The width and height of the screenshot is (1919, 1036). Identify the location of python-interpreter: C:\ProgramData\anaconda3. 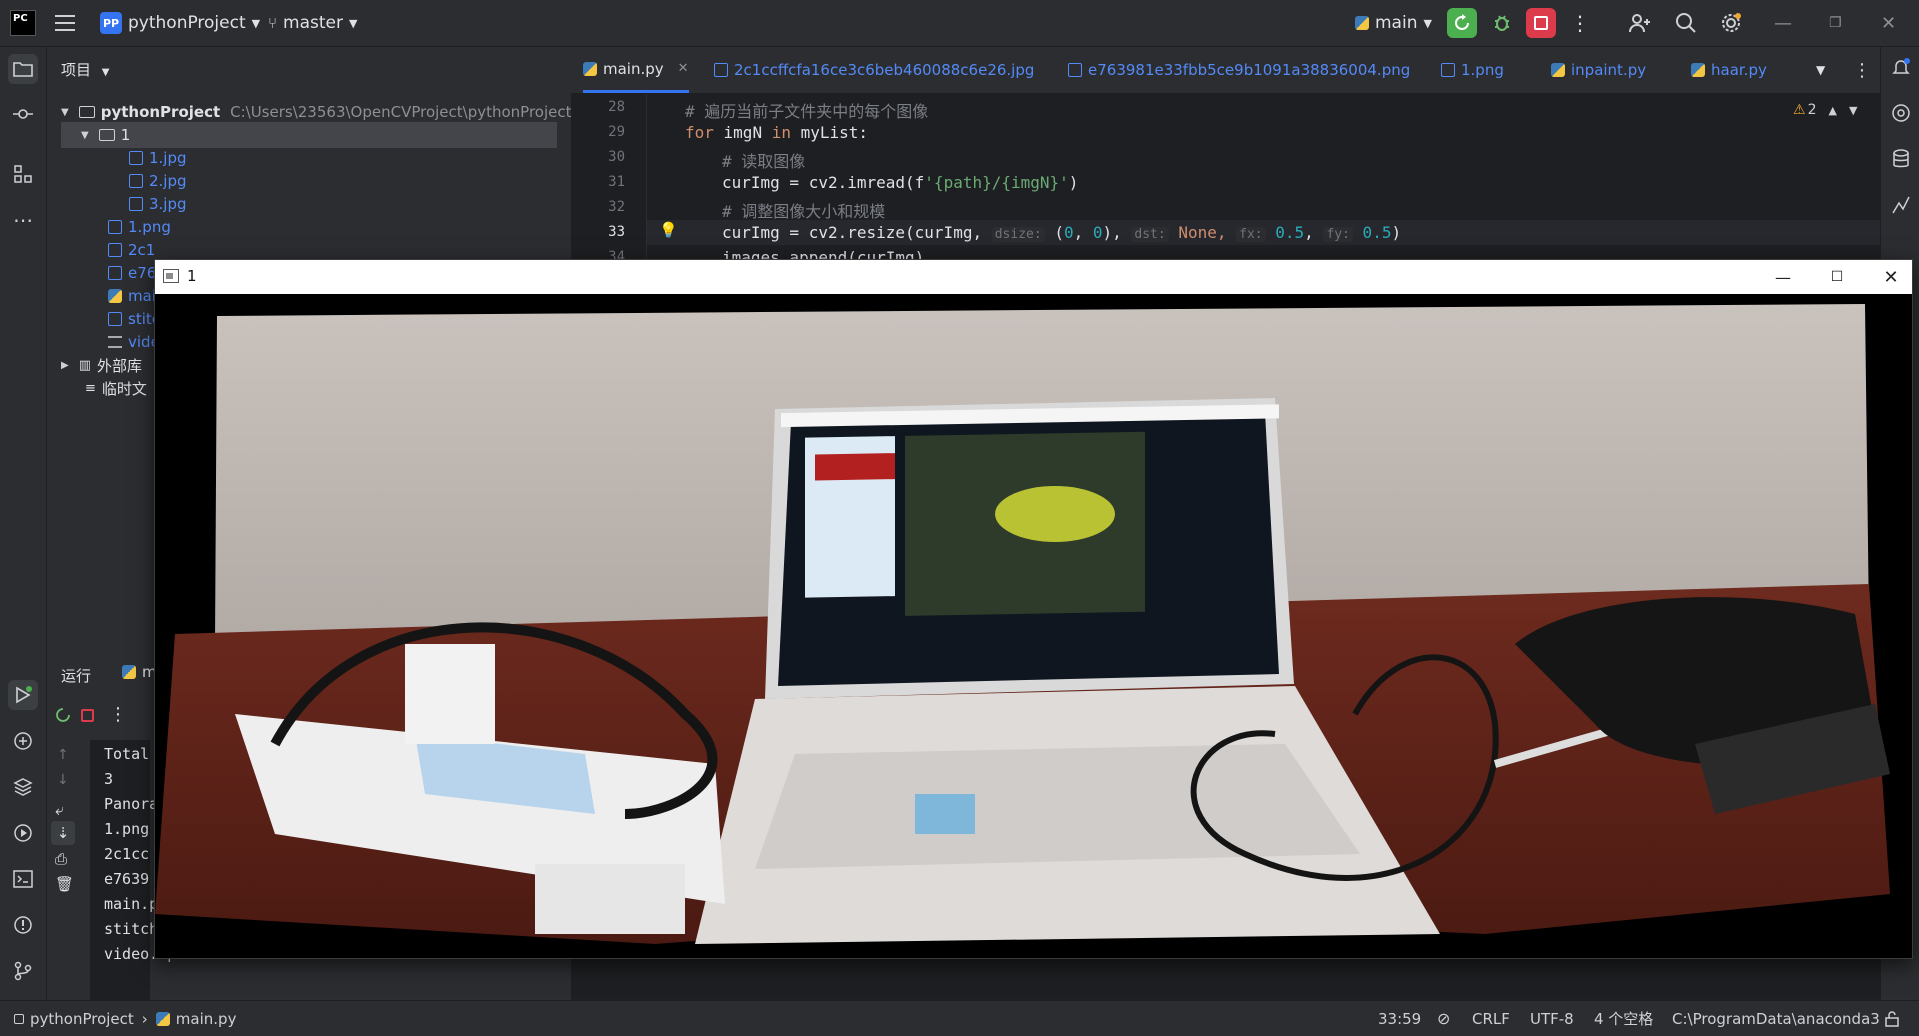
(1776, 1018).